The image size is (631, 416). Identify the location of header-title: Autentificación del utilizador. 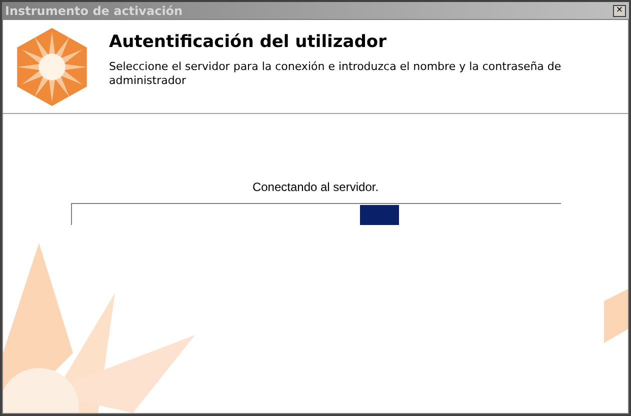
(248, 42).